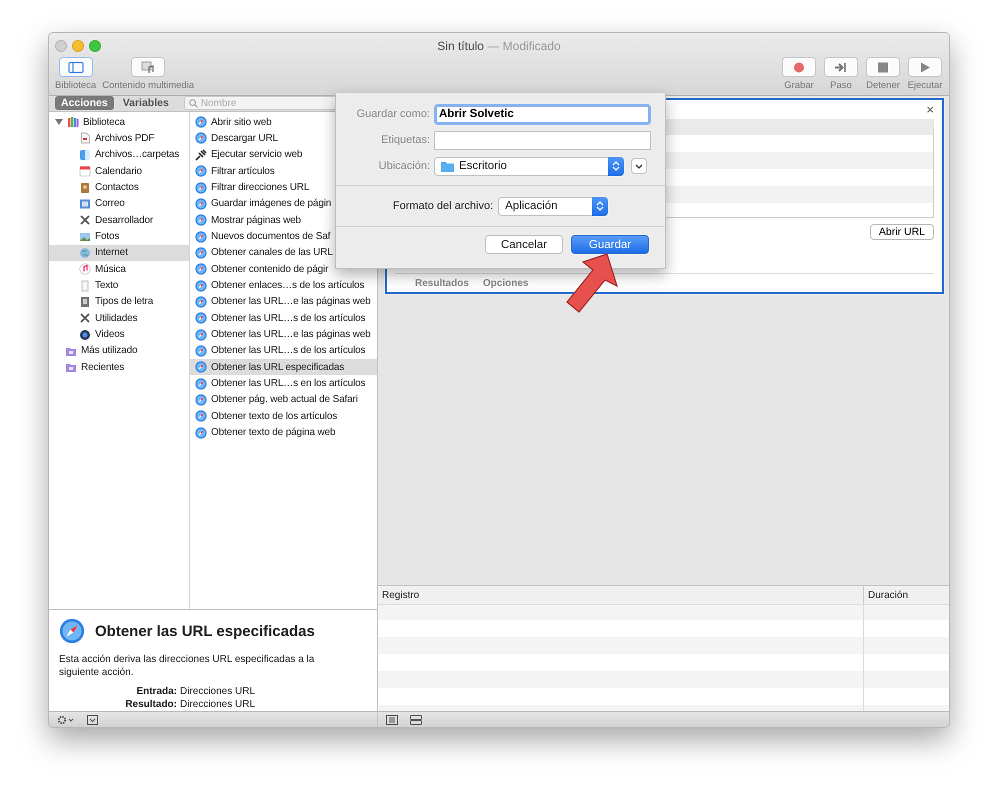  Describe the element at coordinates (124, 302) in the screenshot. I see `item-label: Tipos de letra` at that location.